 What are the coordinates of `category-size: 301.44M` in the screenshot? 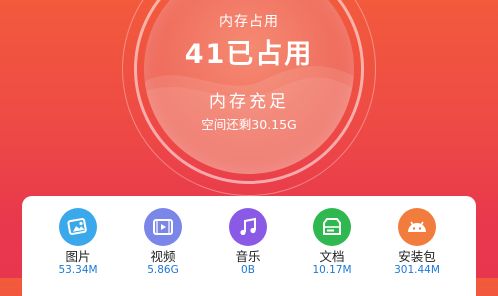 It's located at (417, 270).